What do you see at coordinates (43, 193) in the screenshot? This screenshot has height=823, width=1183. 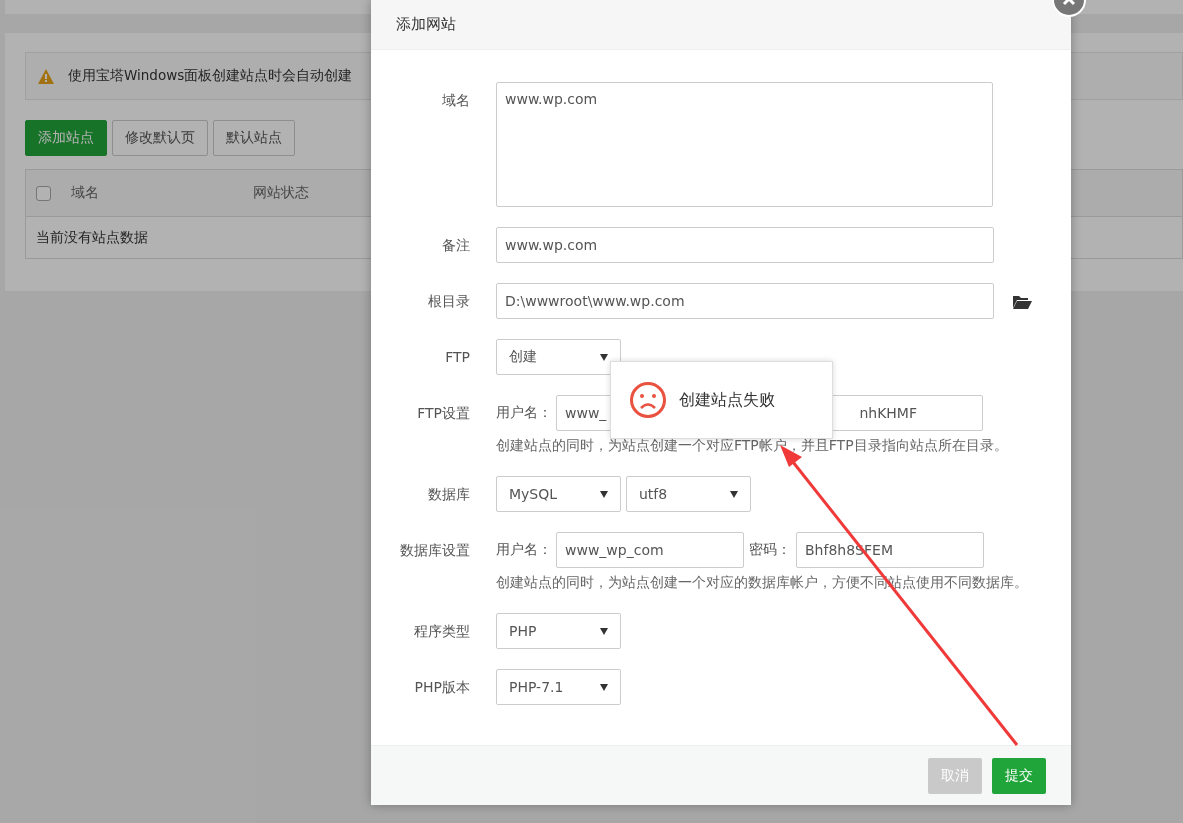 I see `checkbox` at bounding box center [43, 193].